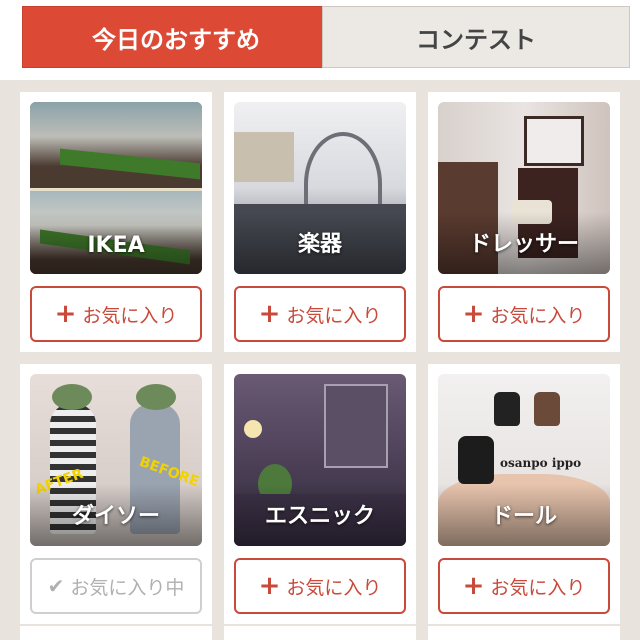 This screenshot has width=640, height=640. Describe the element at coordinates (320, 188) in the screenshot. I see `card-thumbnail: 楽器` at that location.